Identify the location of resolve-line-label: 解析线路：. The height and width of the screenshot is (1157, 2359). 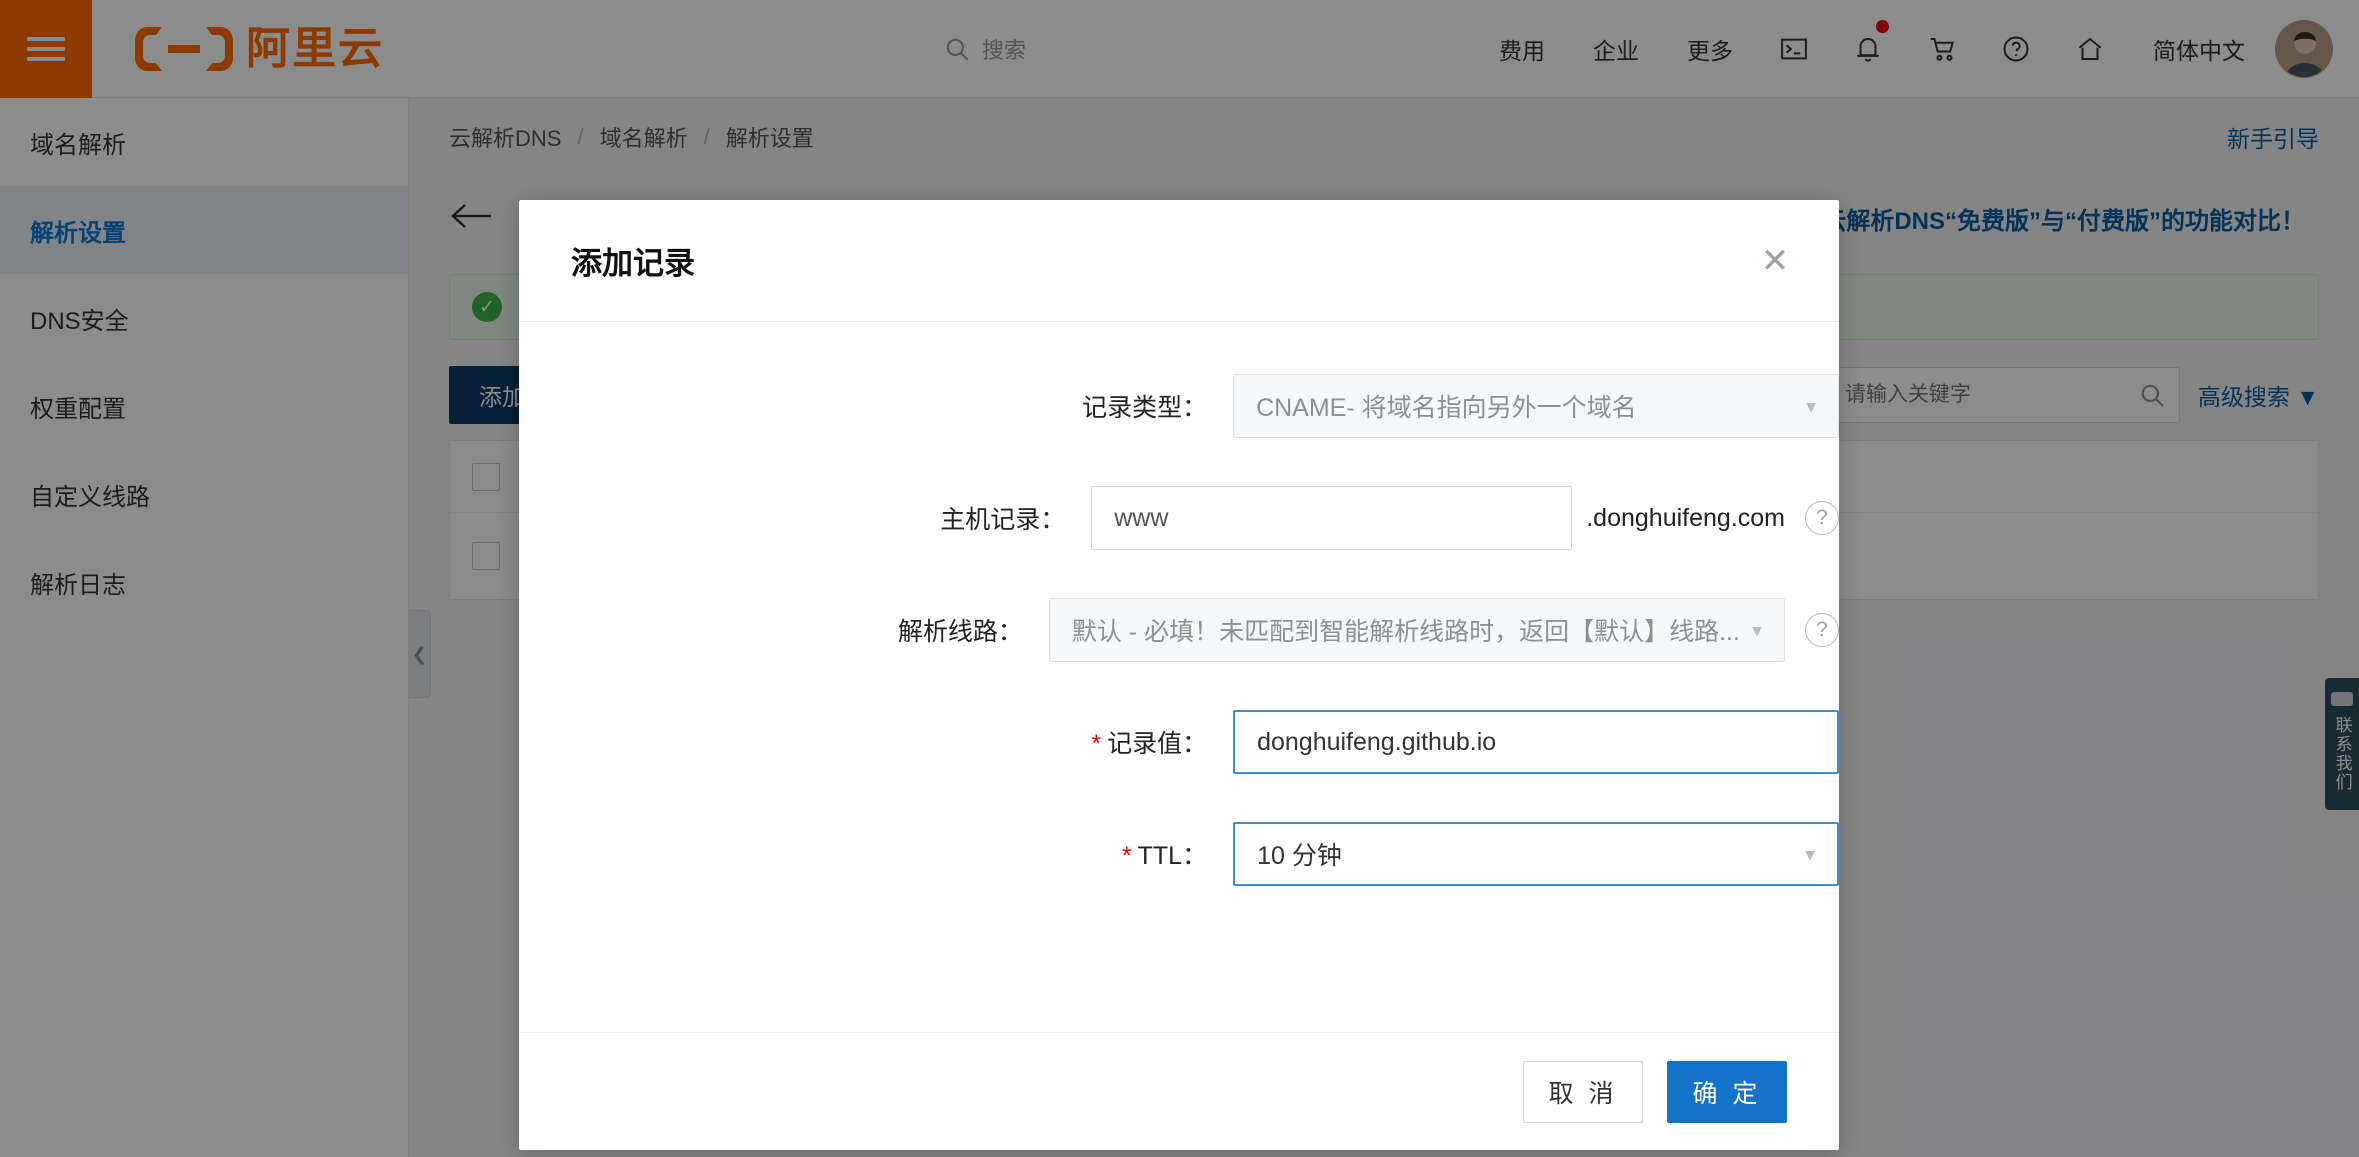
(960, 632).